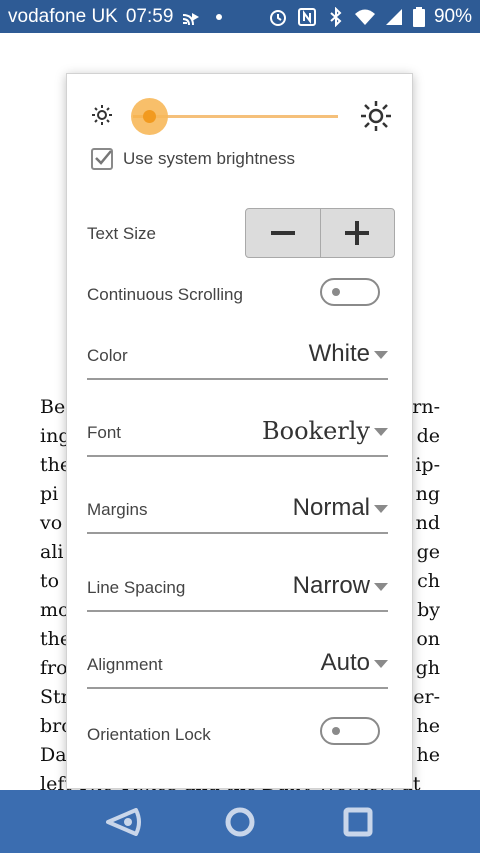 The width and height of the screenshot is (480, 853). Describe the element at coordinates (165, 294) in the screenshot. I see `continuous-scrolling-label: Continuous Scrolling` at that location.